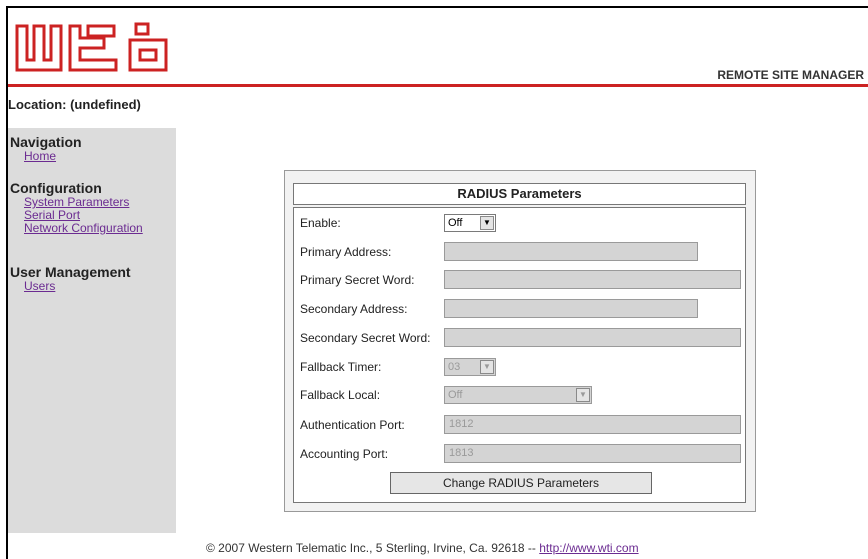  I want to click on fallback-timer-label: Fallback Timer:, so click(341, 367).